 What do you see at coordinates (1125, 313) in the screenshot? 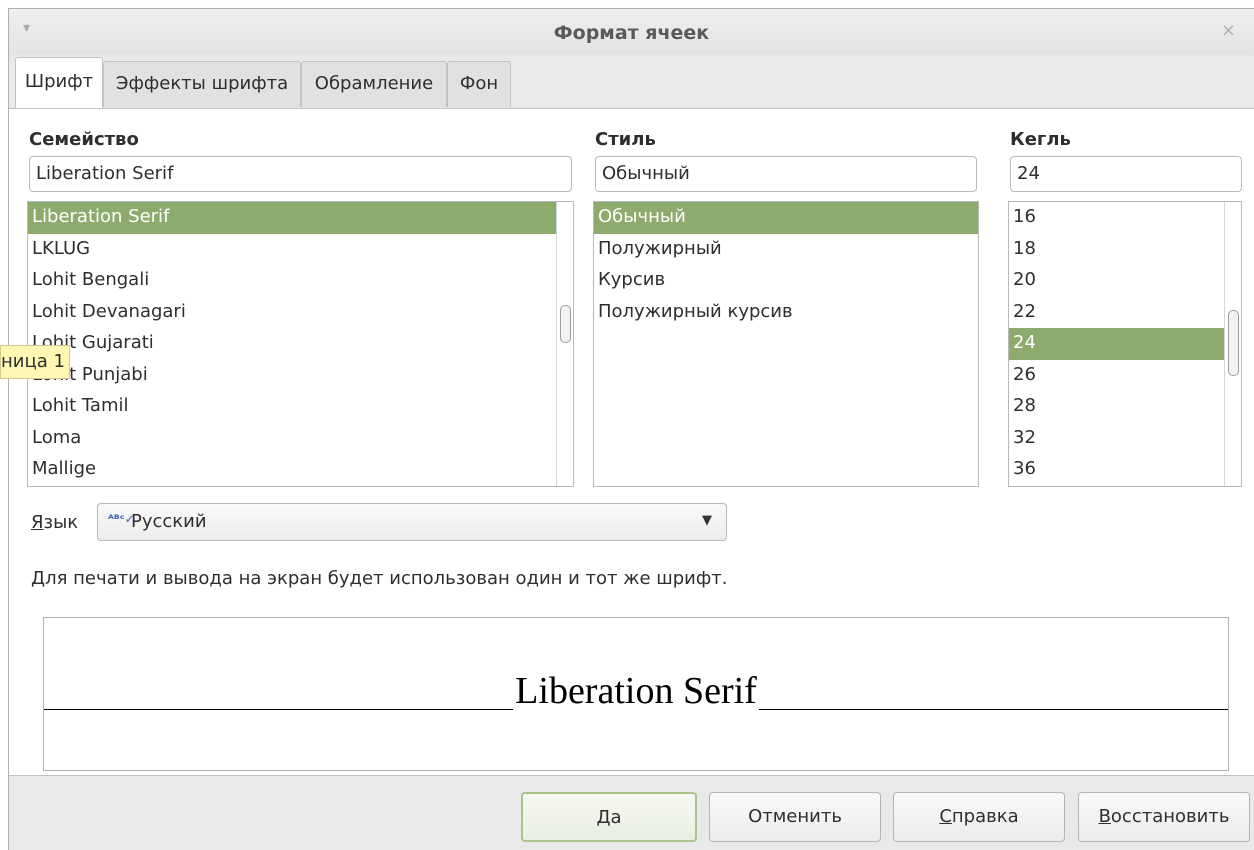
I see `size-list-item: 22` at bounding box center [1125, 313].